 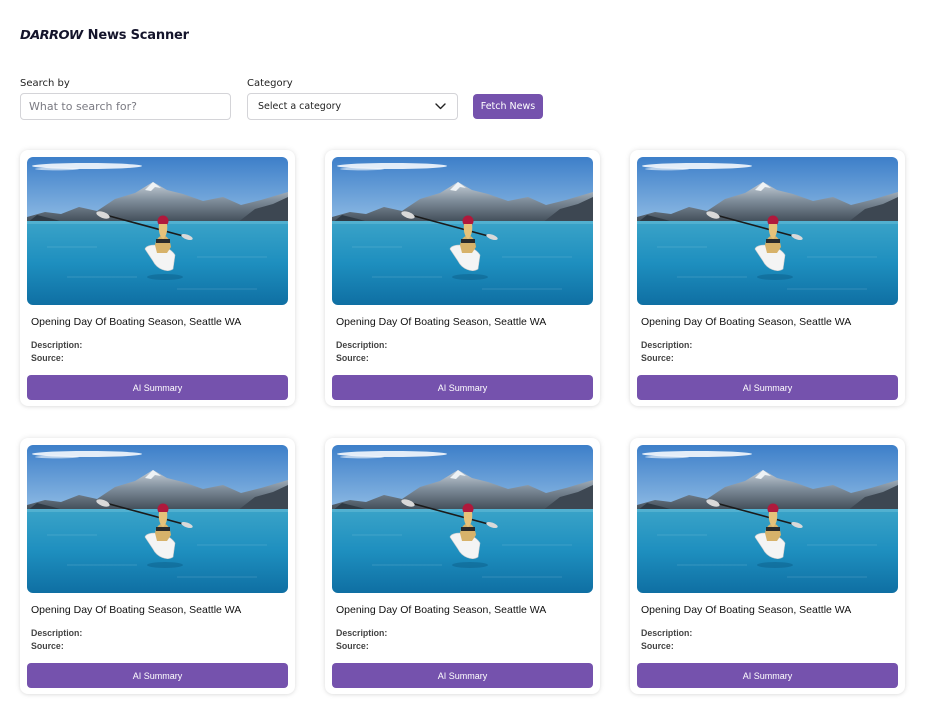 What do you see at coordinates (45, 83) in the screenshot?
I see `search-label: Search by` at bounding box center [45, 83].